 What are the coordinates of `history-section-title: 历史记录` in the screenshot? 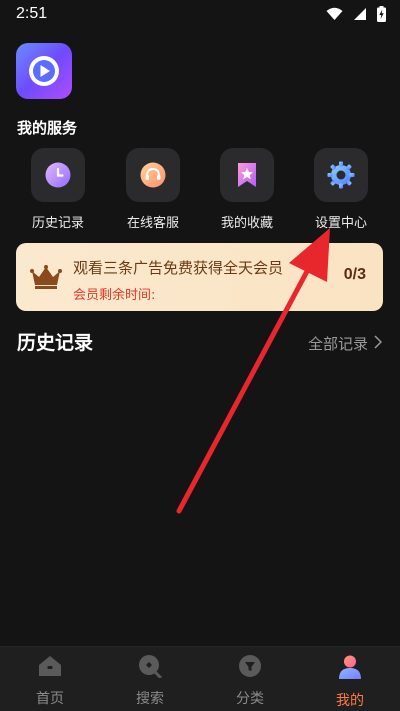 It's located at (55, 343).